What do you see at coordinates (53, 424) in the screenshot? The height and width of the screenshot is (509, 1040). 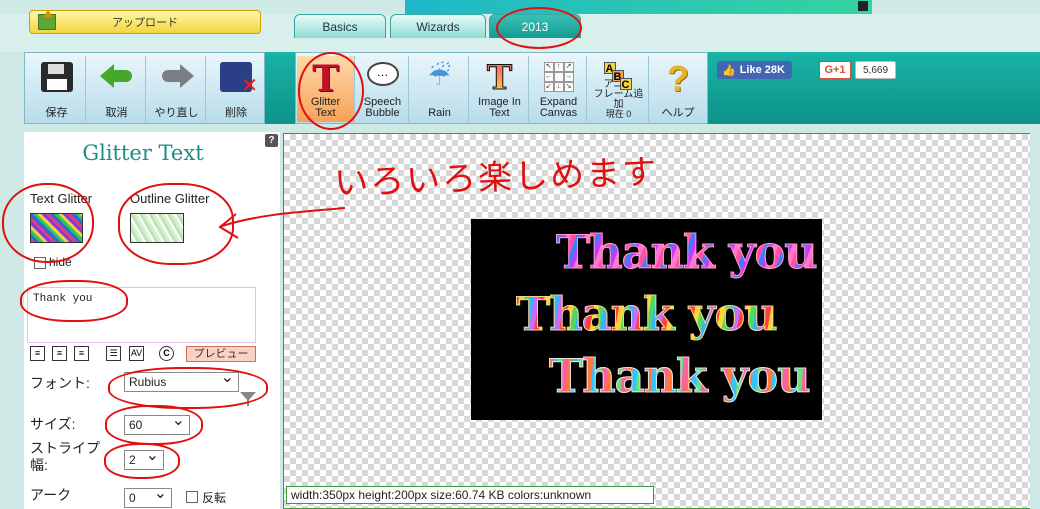 I see `size-label: サイズ:` at bounding box center [53, 424].